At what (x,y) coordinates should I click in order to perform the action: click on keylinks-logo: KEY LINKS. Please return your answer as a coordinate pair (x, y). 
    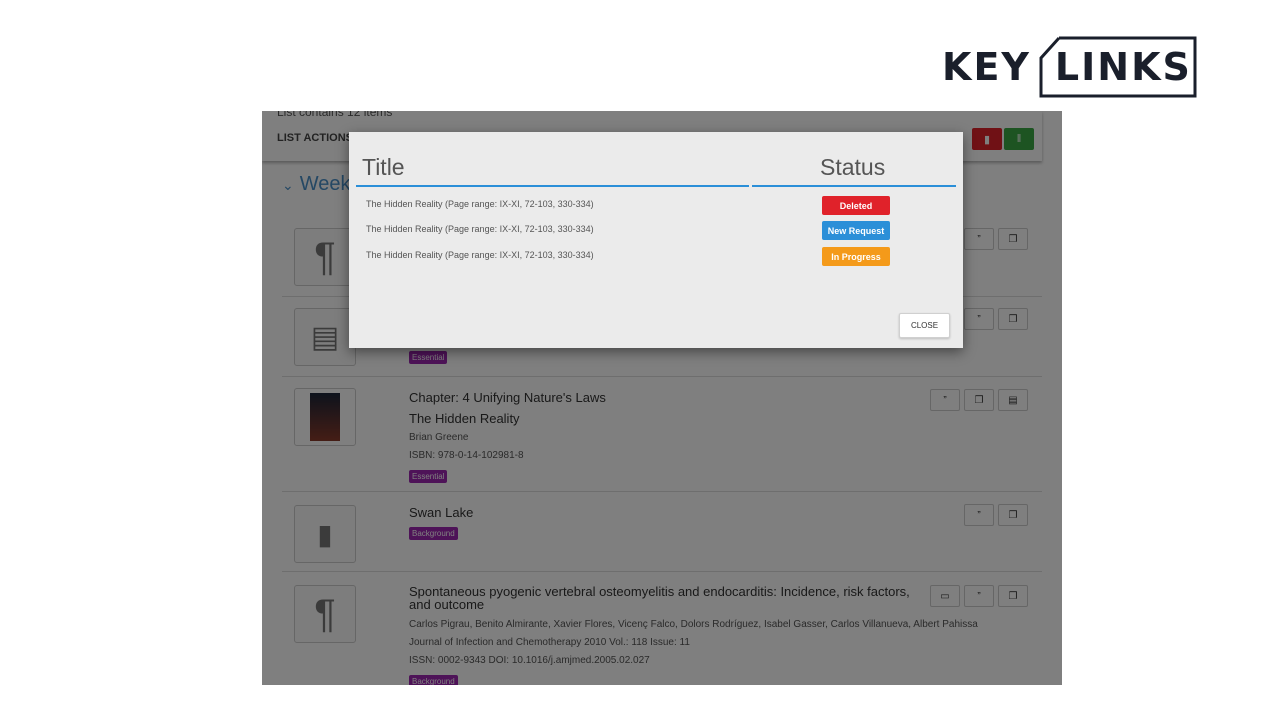
    Looking at the image, I should click on (1072, 67).